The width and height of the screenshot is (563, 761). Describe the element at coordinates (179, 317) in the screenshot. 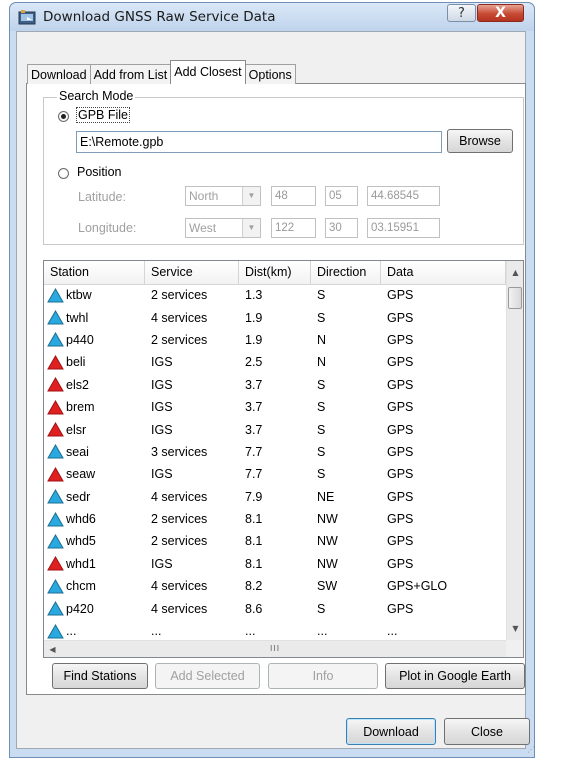

I see `service-cell: 4 services` at that location.